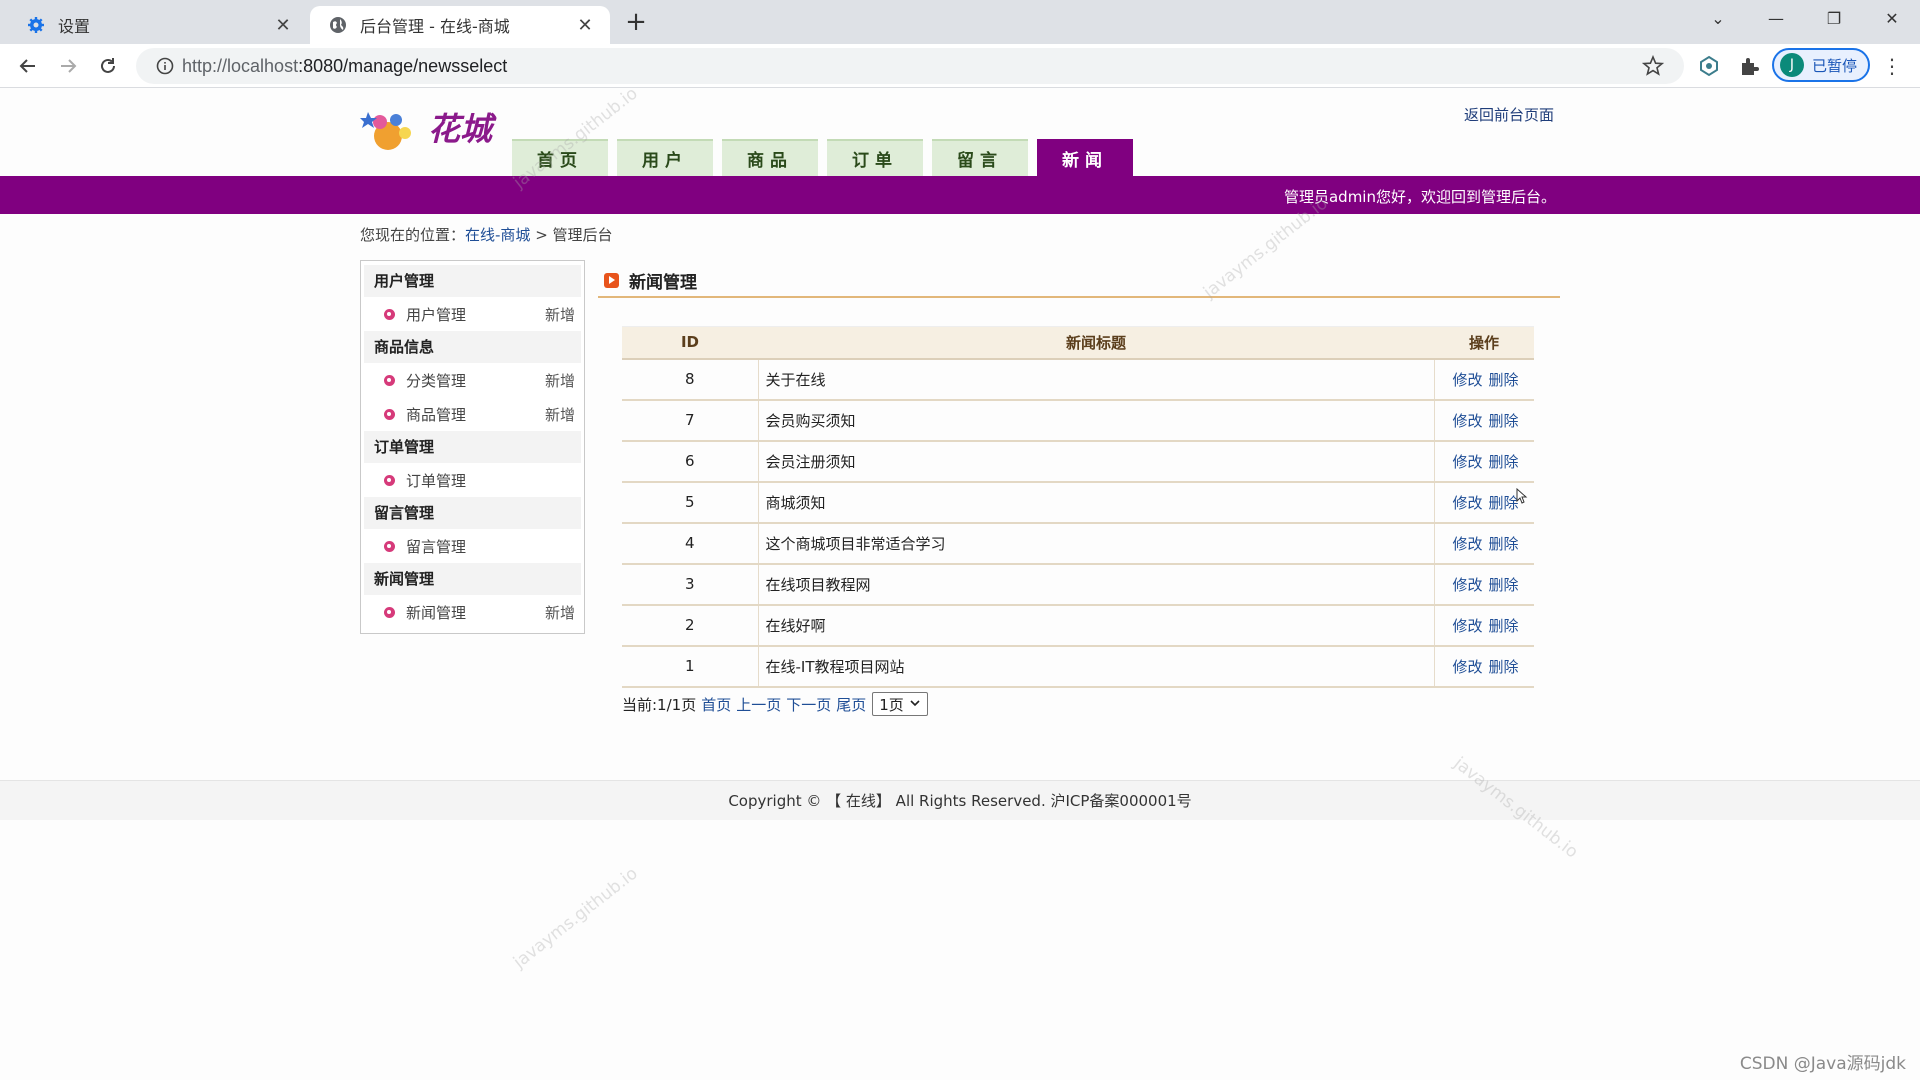 The image size is (1920, 1080). I want to click on tab-label: 后台管理 - 在线-商城, so click(435, 26).